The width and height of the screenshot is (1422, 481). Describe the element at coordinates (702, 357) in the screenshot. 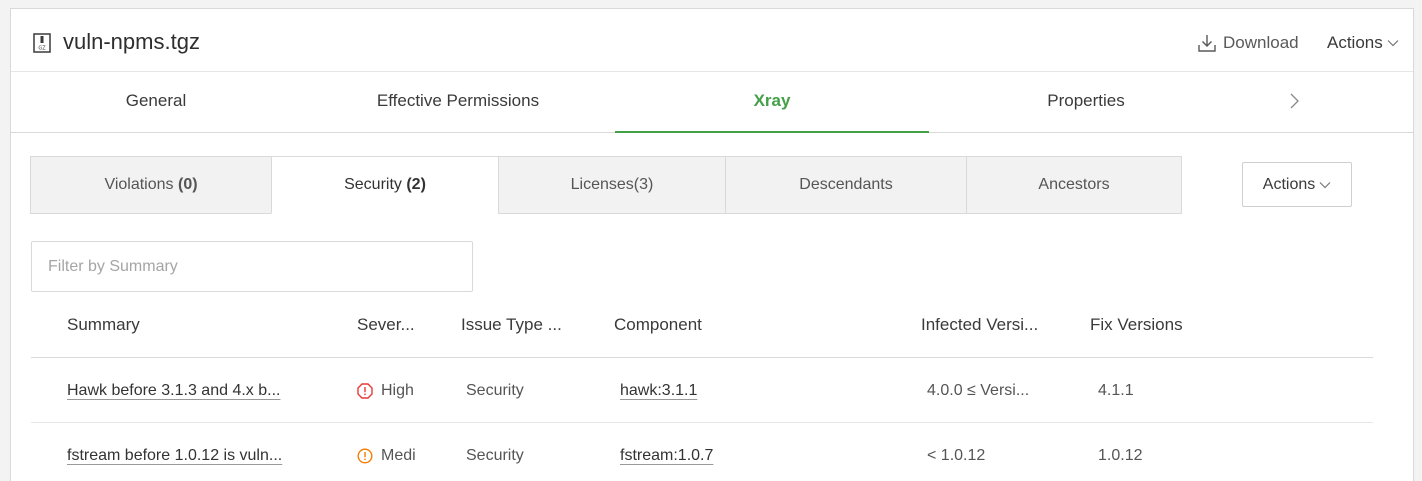

I see `table-header-divider` at that location.